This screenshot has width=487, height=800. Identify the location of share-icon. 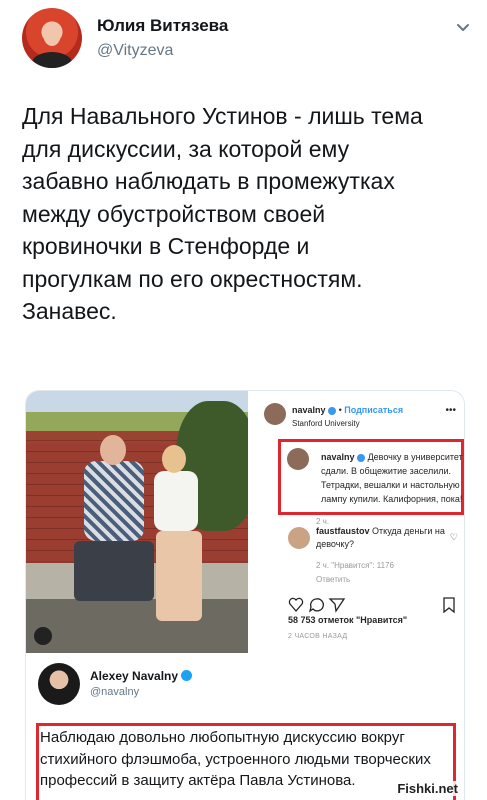
(337, 605).